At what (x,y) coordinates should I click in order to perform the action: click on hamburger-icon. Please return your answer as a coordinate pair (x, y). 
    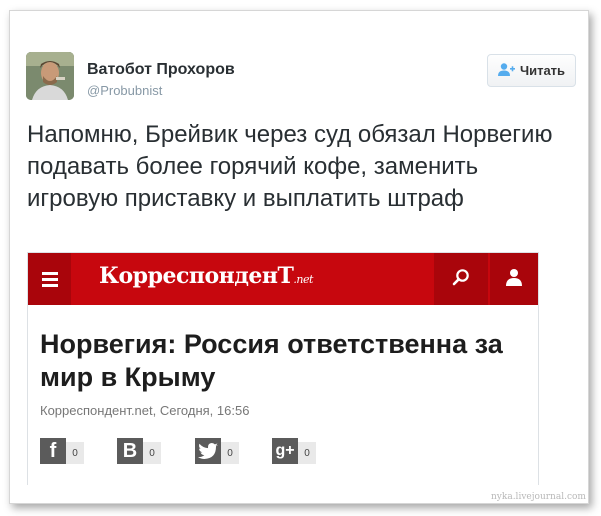
    Looking at the image, I should click on (49, 273).